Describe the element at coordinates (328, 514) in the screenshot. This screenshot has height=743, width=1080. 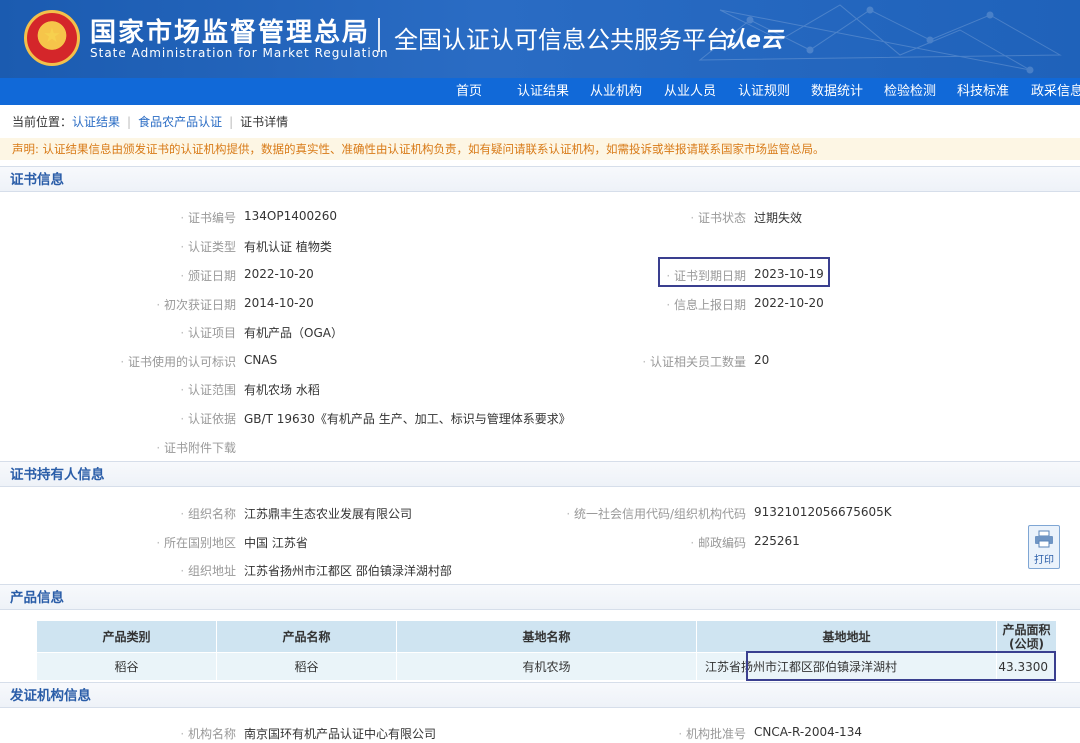
I see `org-name-value: 江苏鼎丰生态农业发展有限公司` at that location.